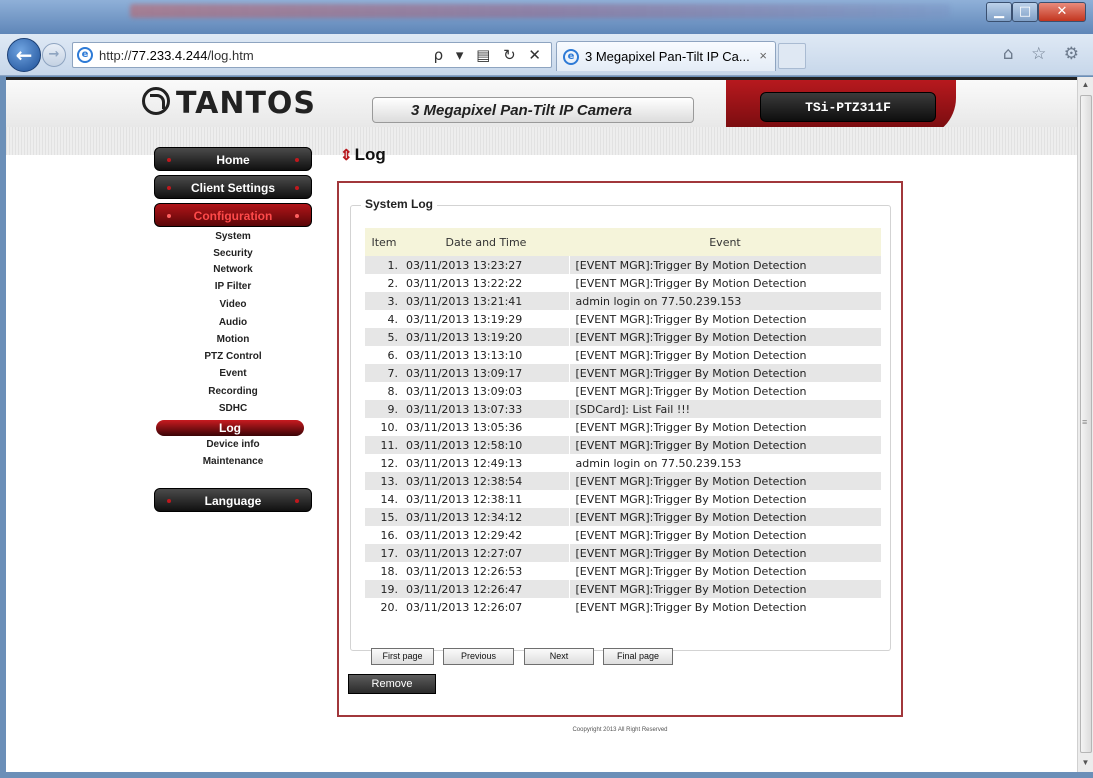 The image size is (1093, 778). What do you see at coordinates (233, 444) in the screenshot?
I see `submenu-device-info: Device info` at bounding box center [233, 444].